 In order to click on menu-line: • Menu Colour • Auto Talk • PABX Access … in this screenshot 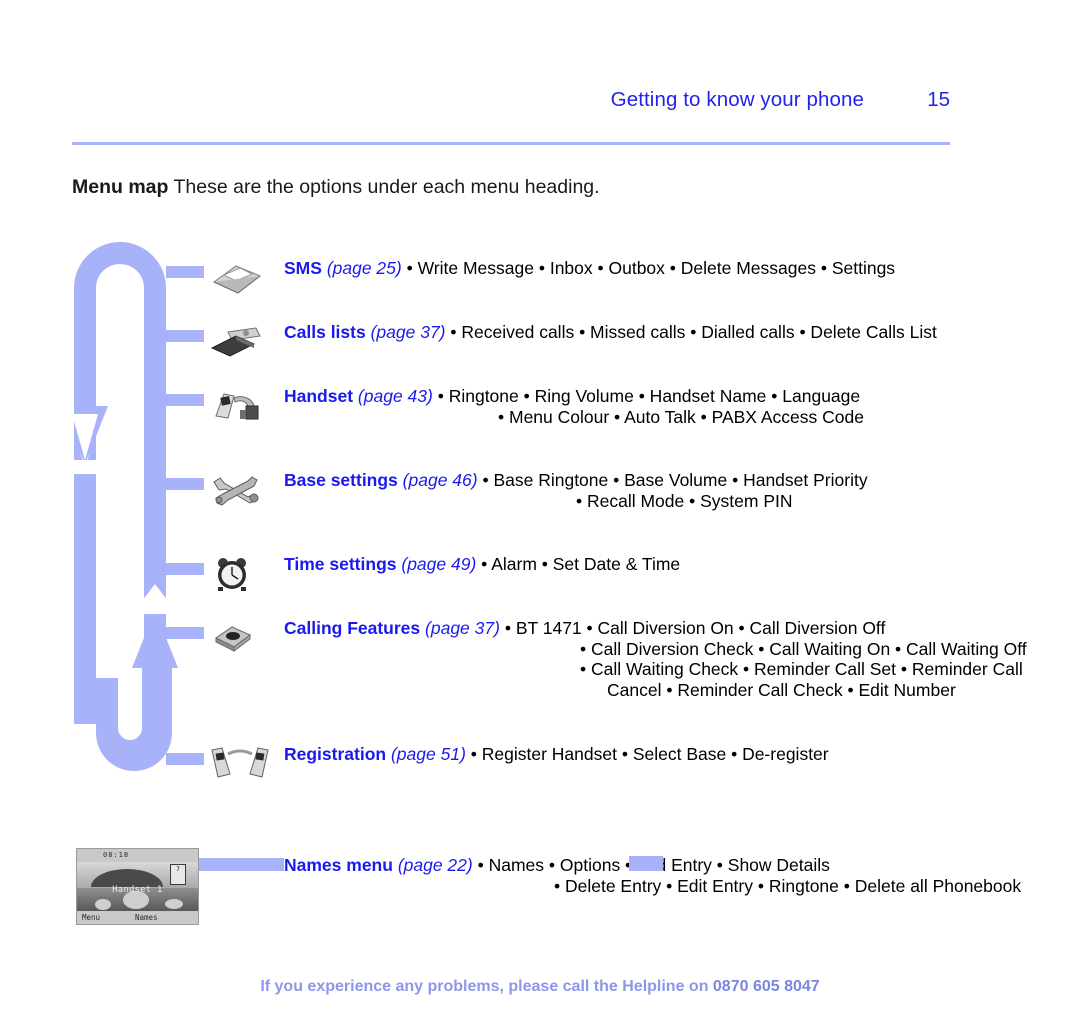, I will do `click(664, 417)`.